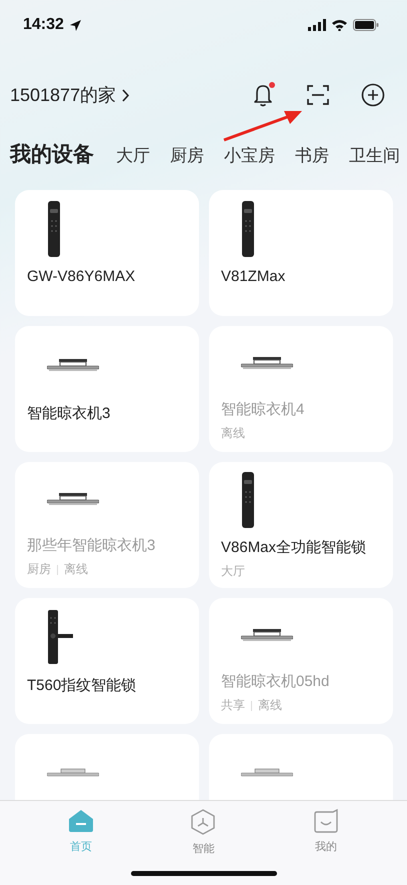  What do you see at coordinates (203, 822) in the screenshot?
I see `hexagon-icon` at bounding box center [203, 822].